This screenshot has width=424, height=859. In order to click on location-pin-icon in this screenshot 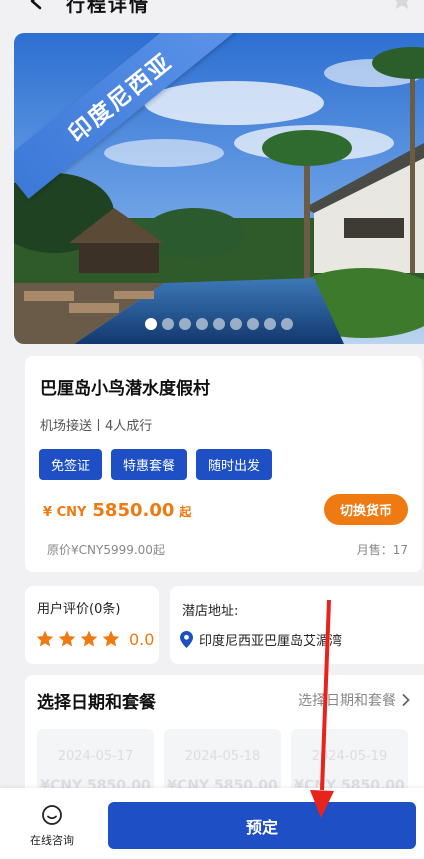, I will do `click(186, 639)`.